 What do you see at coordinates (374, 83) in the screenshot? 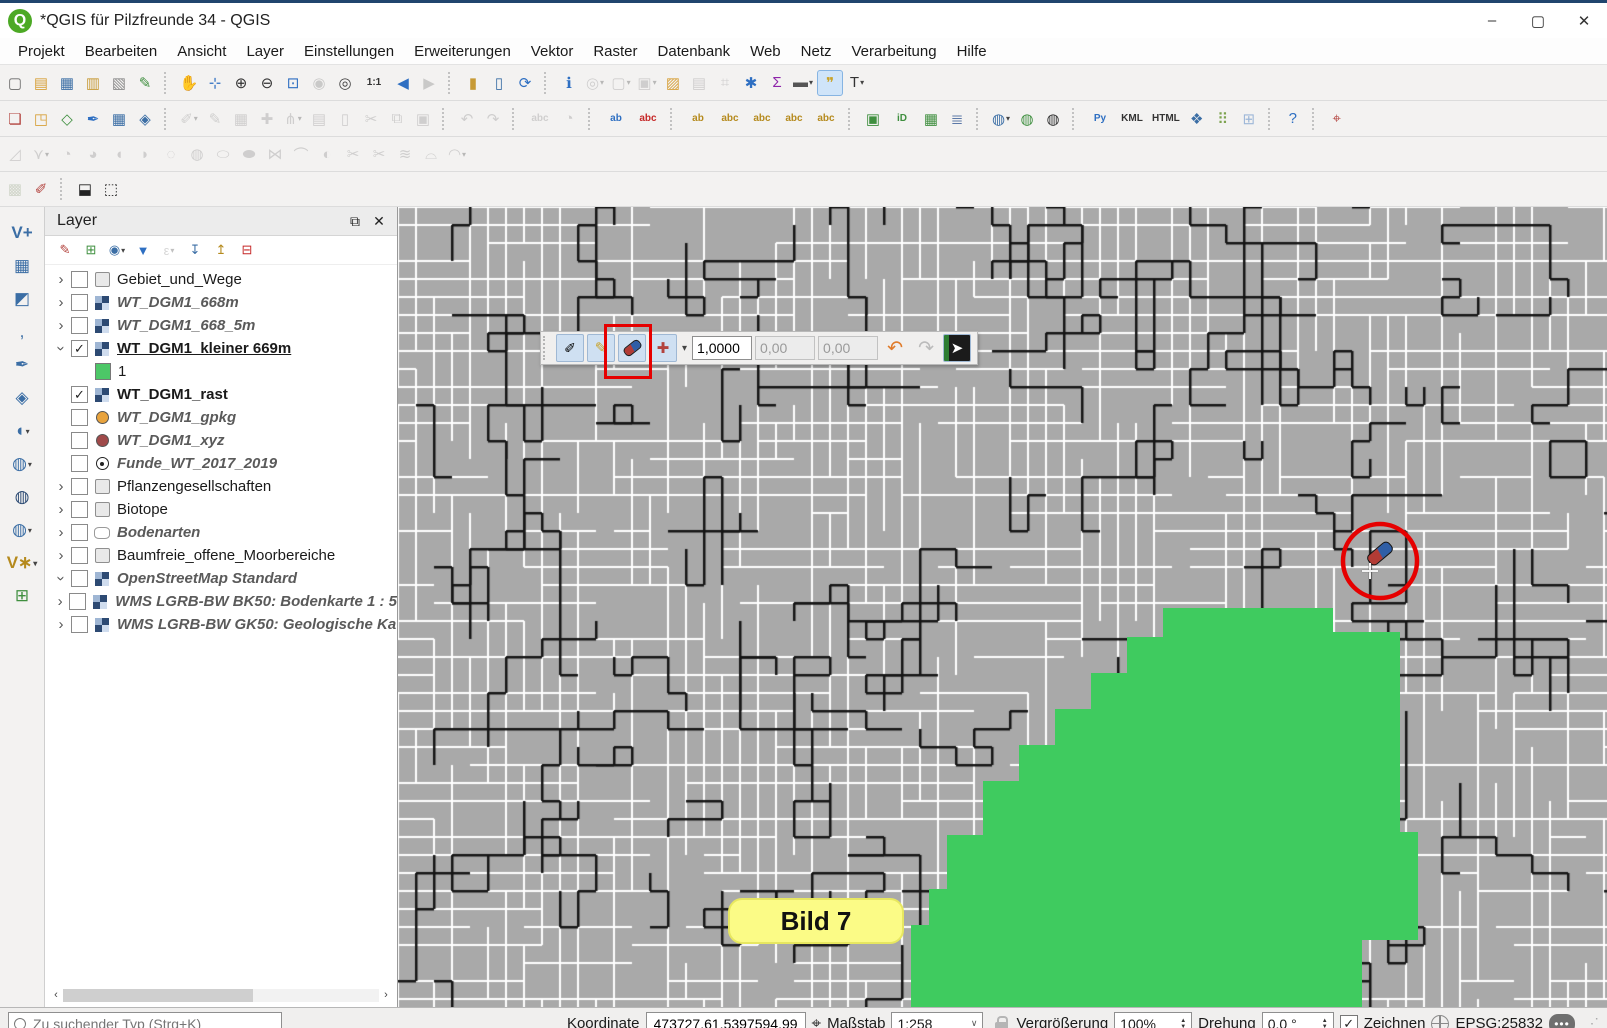
I see `zoom-native-resolution-button: 1:1` at bounding box center [374, 83].